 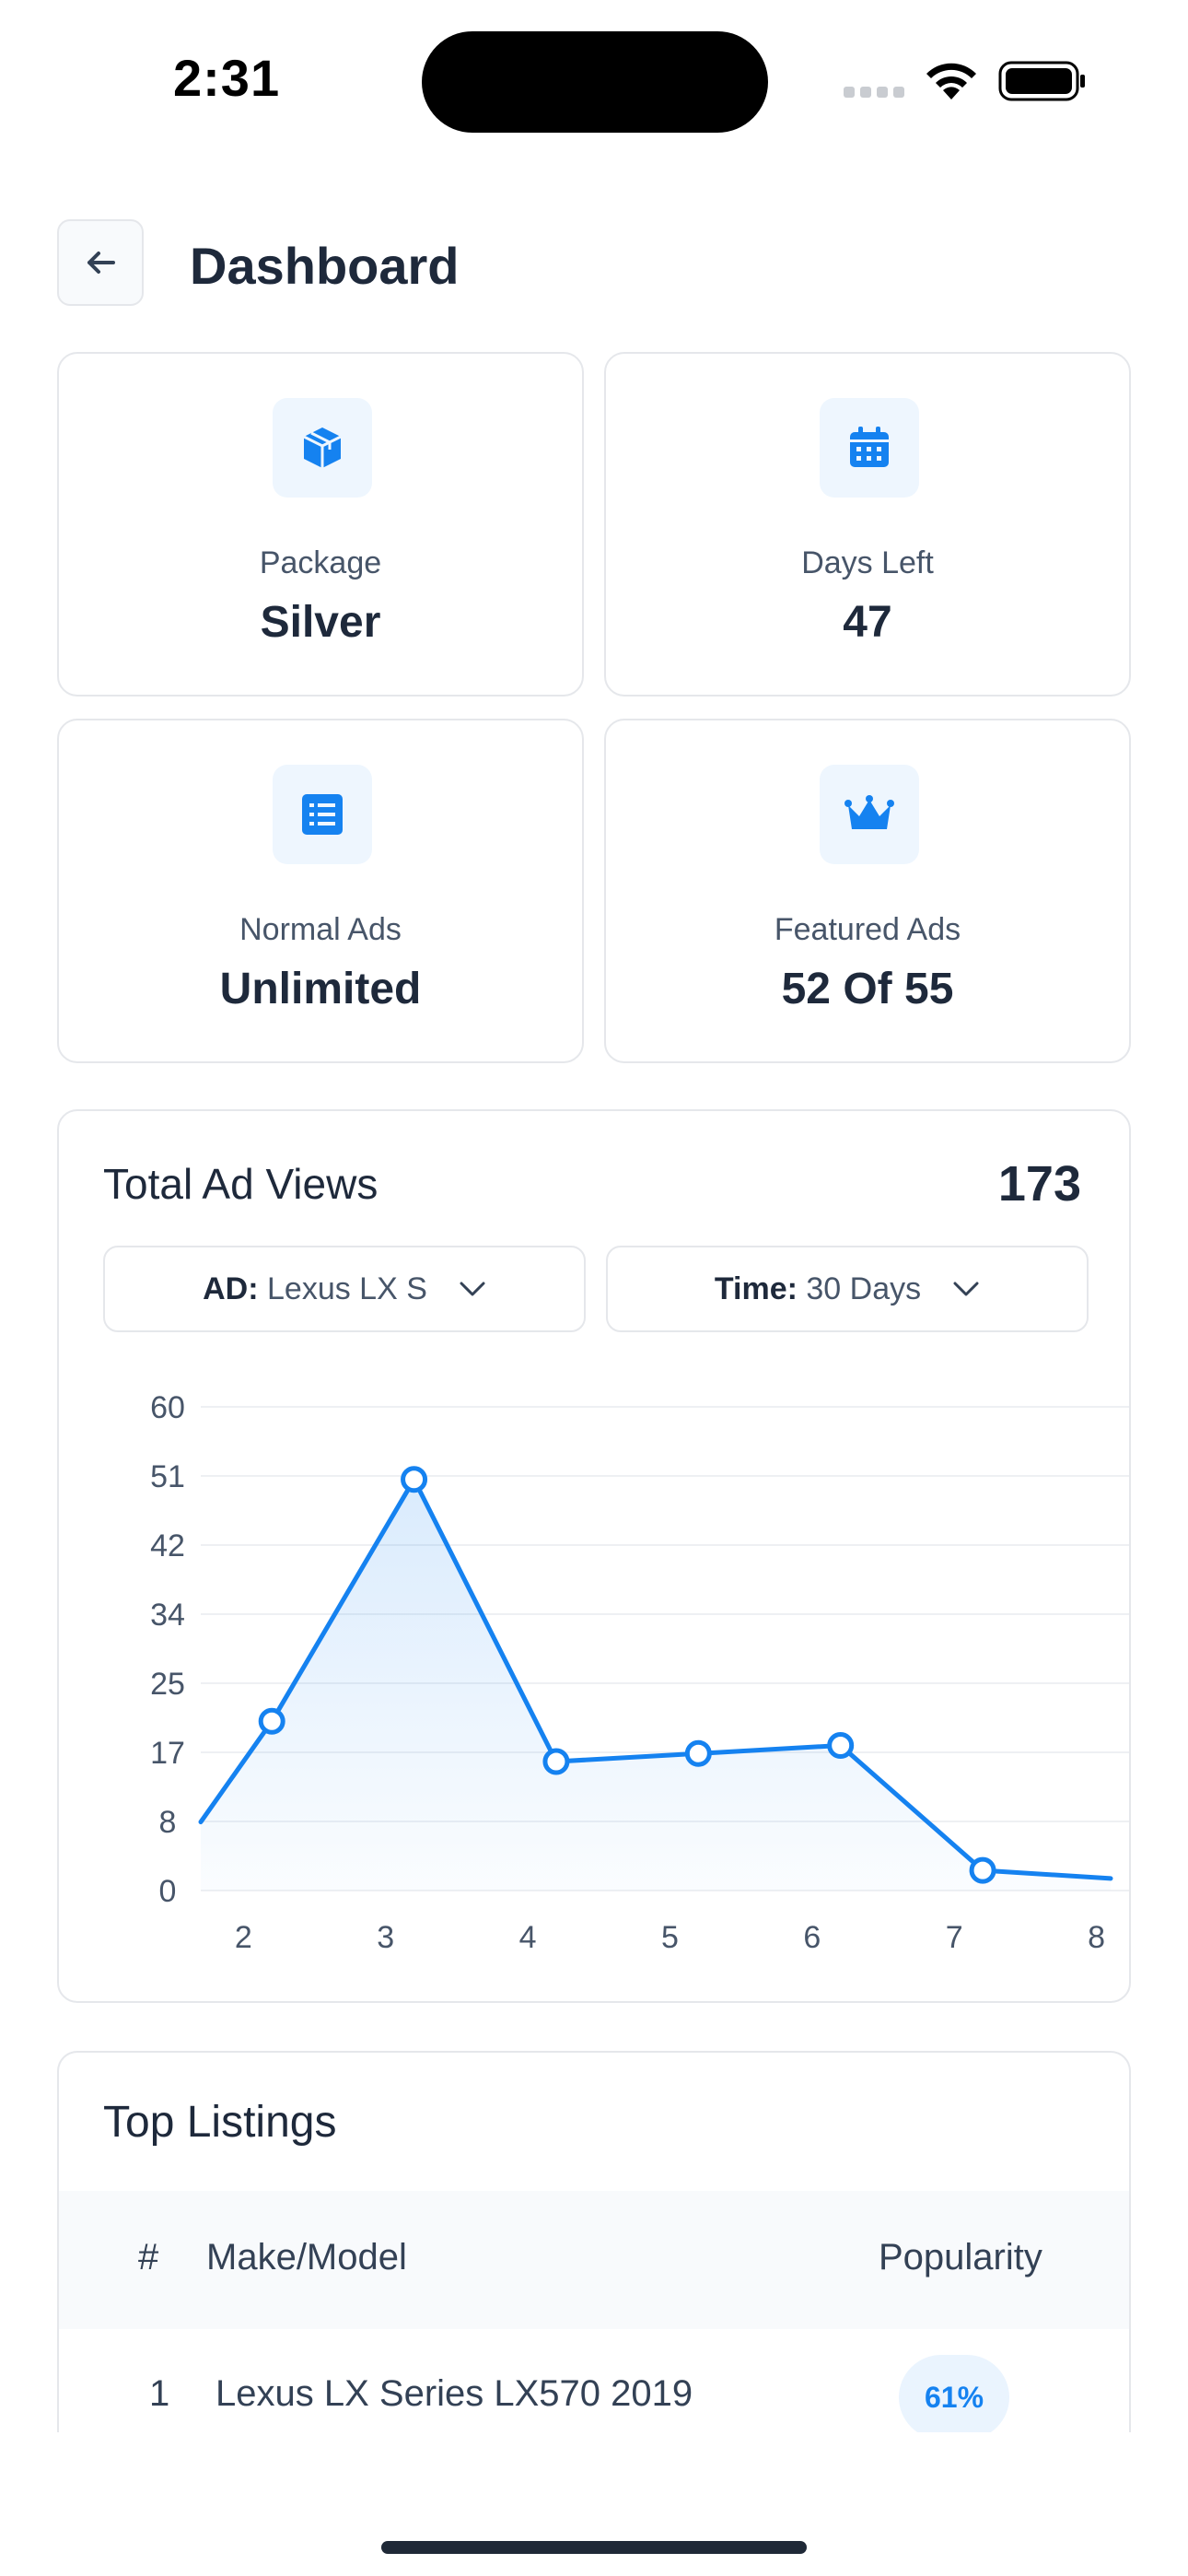 I want to click on x-tick-label: 6, so click(x=812, y=1937).